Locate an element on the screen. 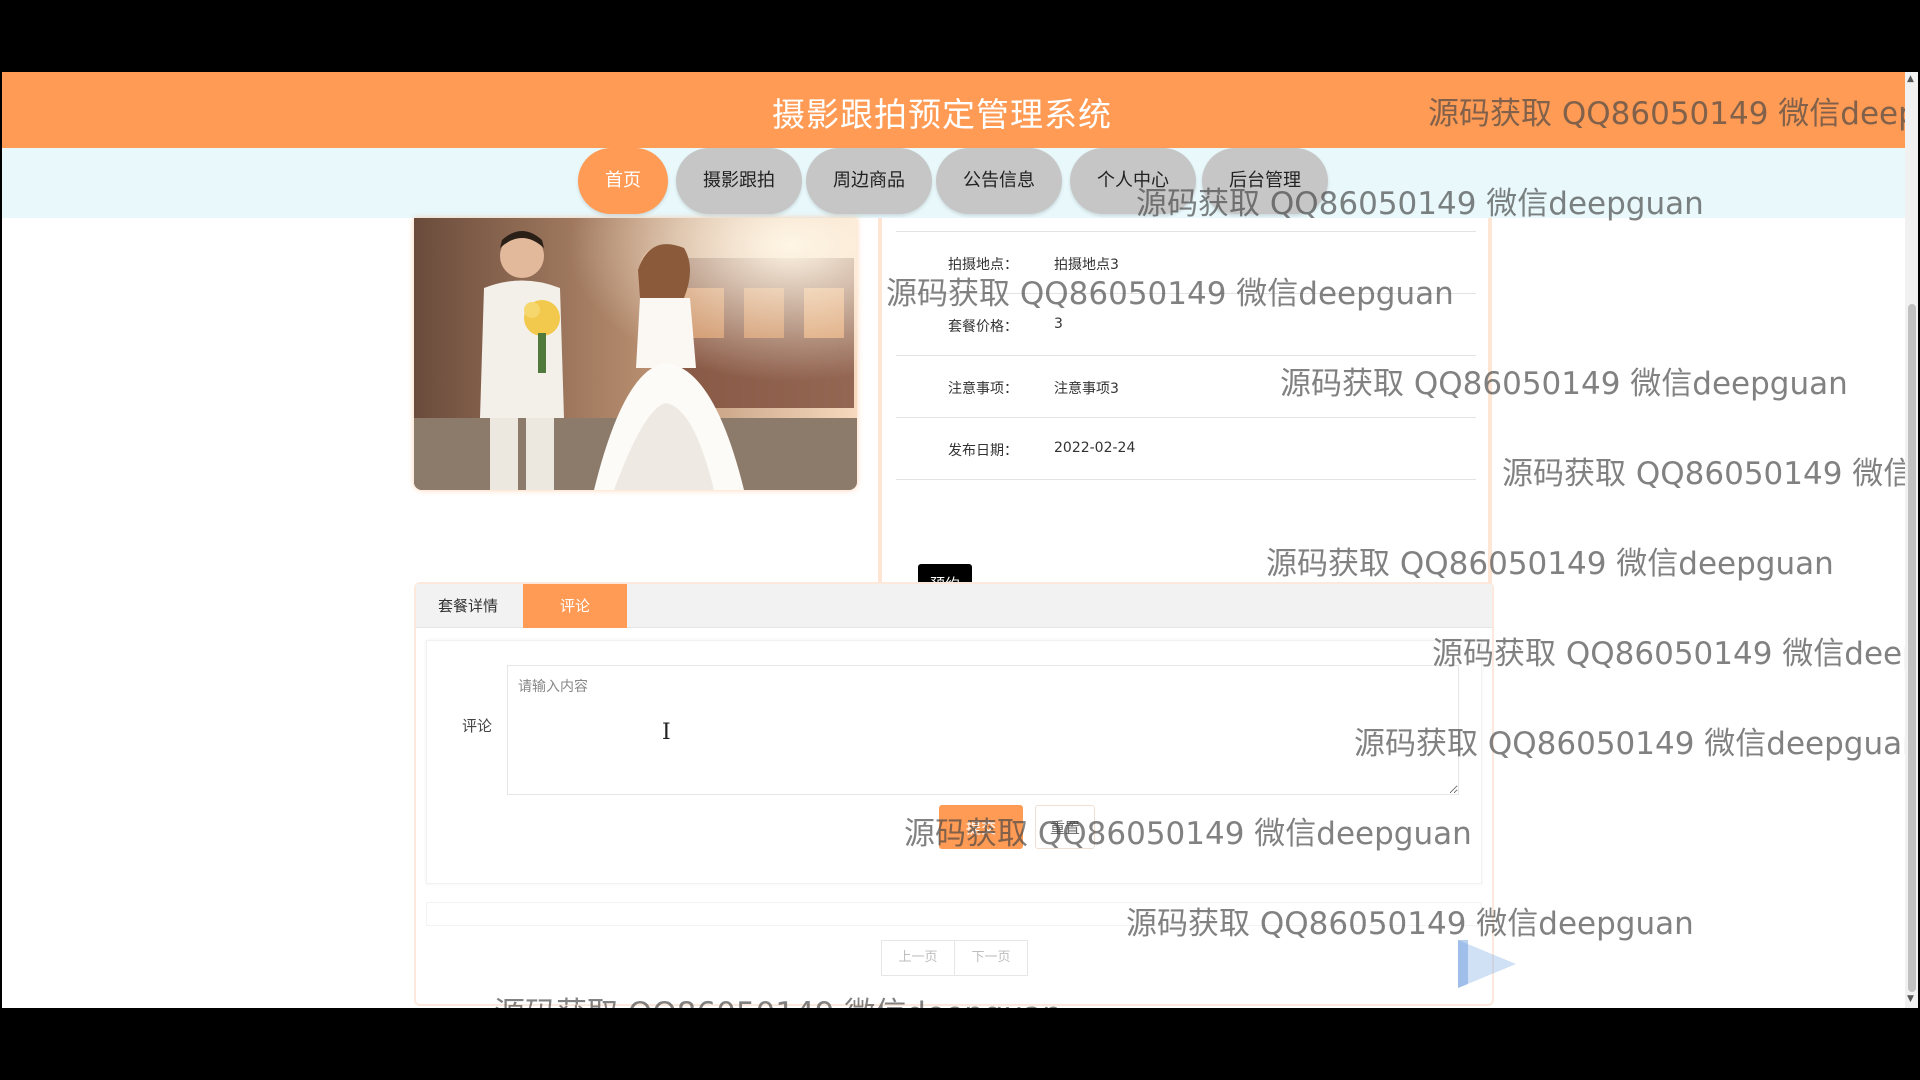 The height and width of the screenshot is (1080, 1920). info-row-date: 发布日期： 2022-02-24 is located at coordinates (1186, 449).